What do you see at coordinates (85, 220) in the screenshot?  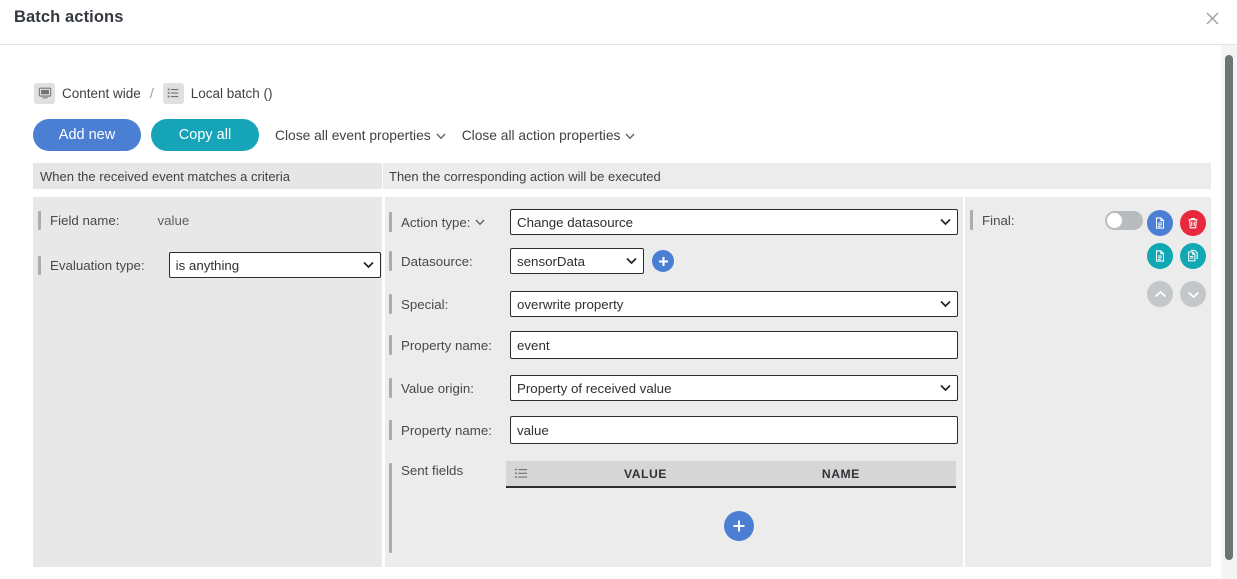 I see `field-name-label: Field name:` at bounding box center [85, 220].